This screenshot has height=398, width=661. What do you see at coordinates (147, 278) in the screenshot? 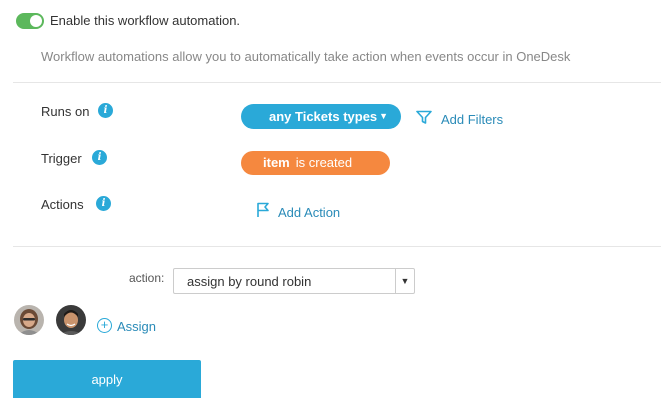
I see `action-select-label: action:` at bounding box center [147, 278].